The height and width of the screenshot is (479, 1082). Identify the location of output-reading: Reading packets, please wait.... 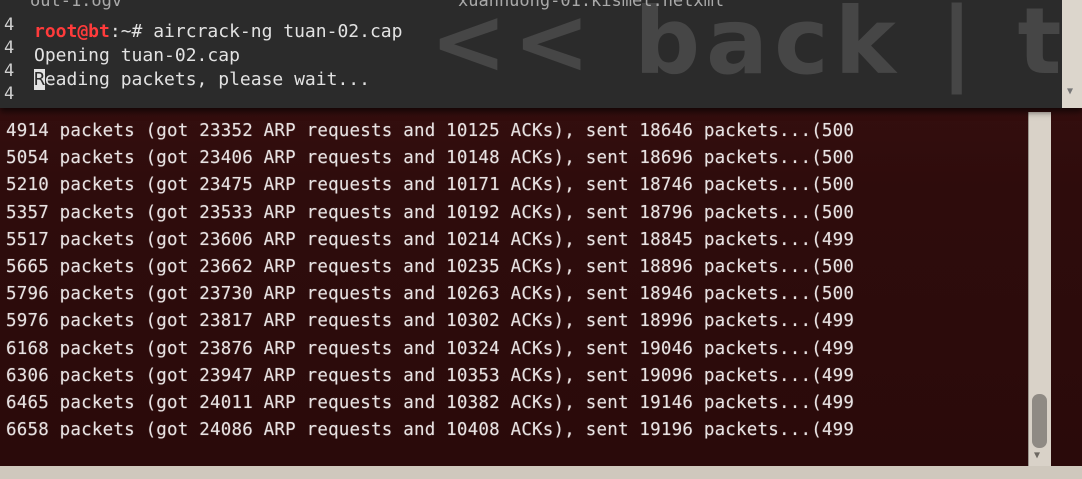
(218, 80).